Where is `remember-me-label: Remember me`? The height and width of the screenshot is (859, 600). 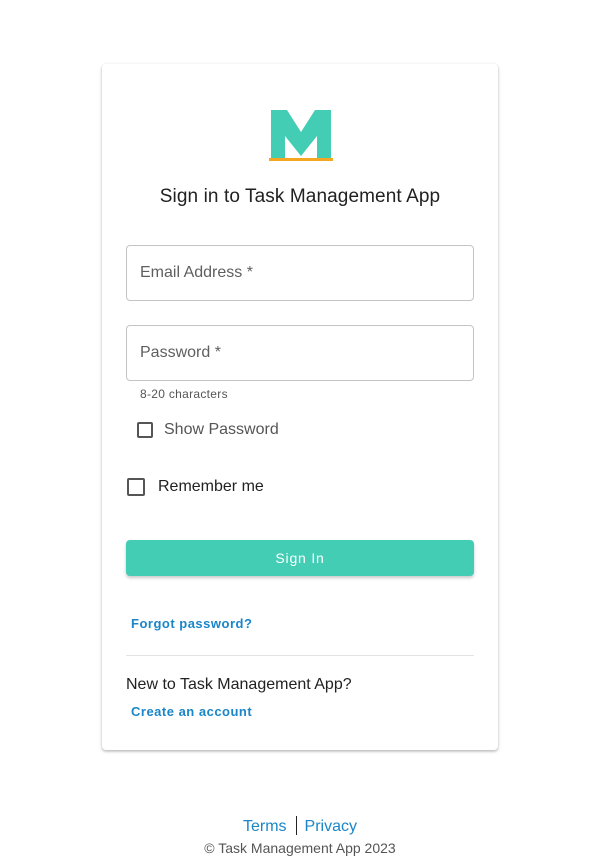
remember-me-label: Remember me is located at coordinates (211, 486).